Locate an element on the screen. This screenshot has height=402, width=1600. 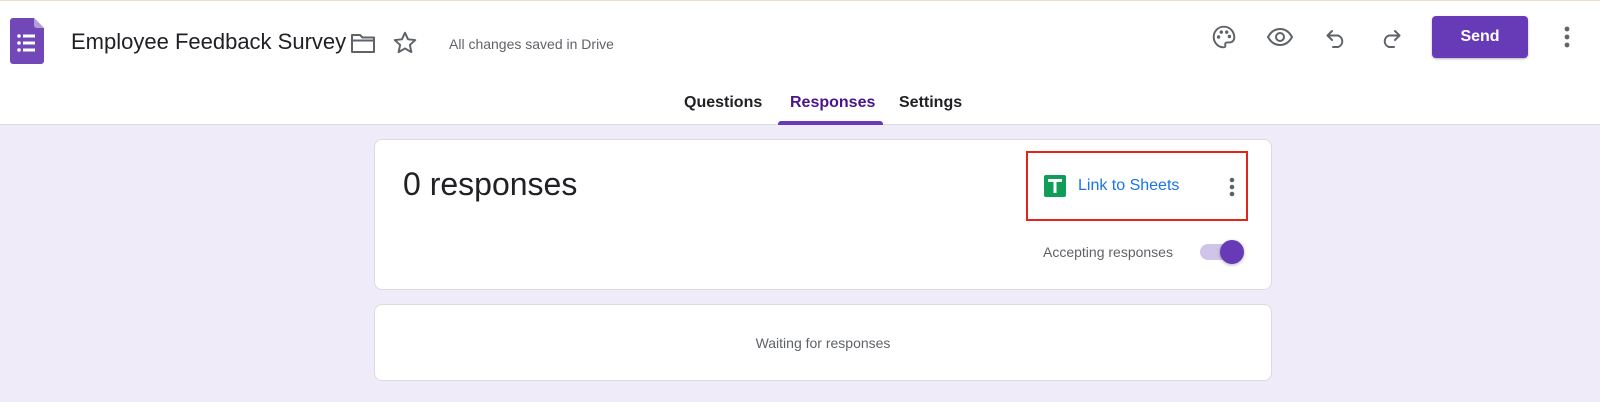
undo-button is located at coordinates (1336, 37).